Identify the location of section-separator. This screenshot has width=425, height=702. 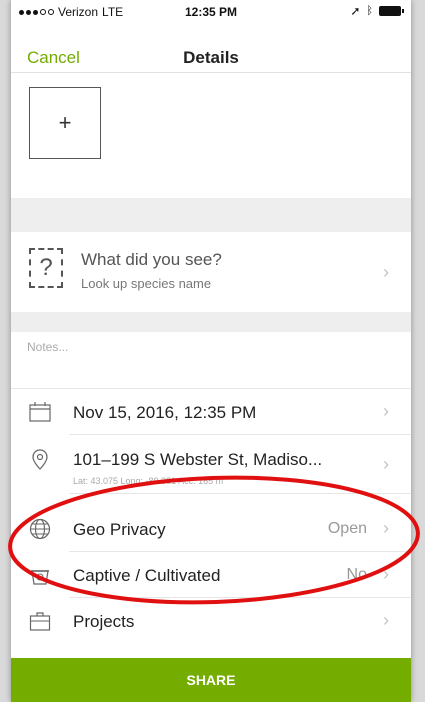
(211, 215).